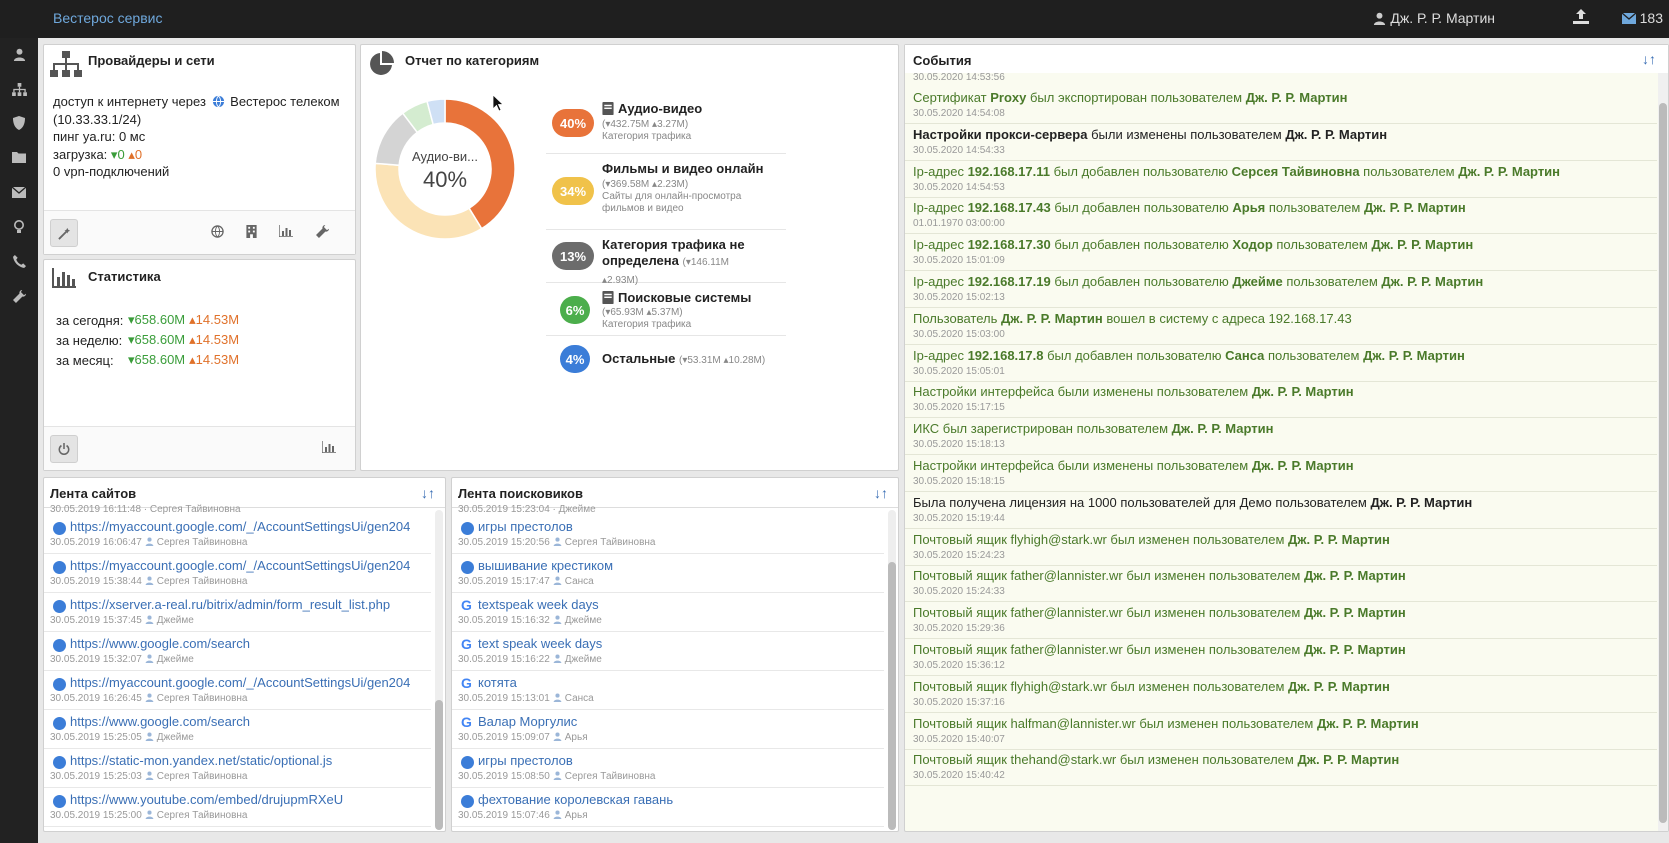 The height and width of the screenshot is (843, 1669). Describe the element at coordinates (497, 682) in the screenshot. I see `search-query-link: котята` at that location.